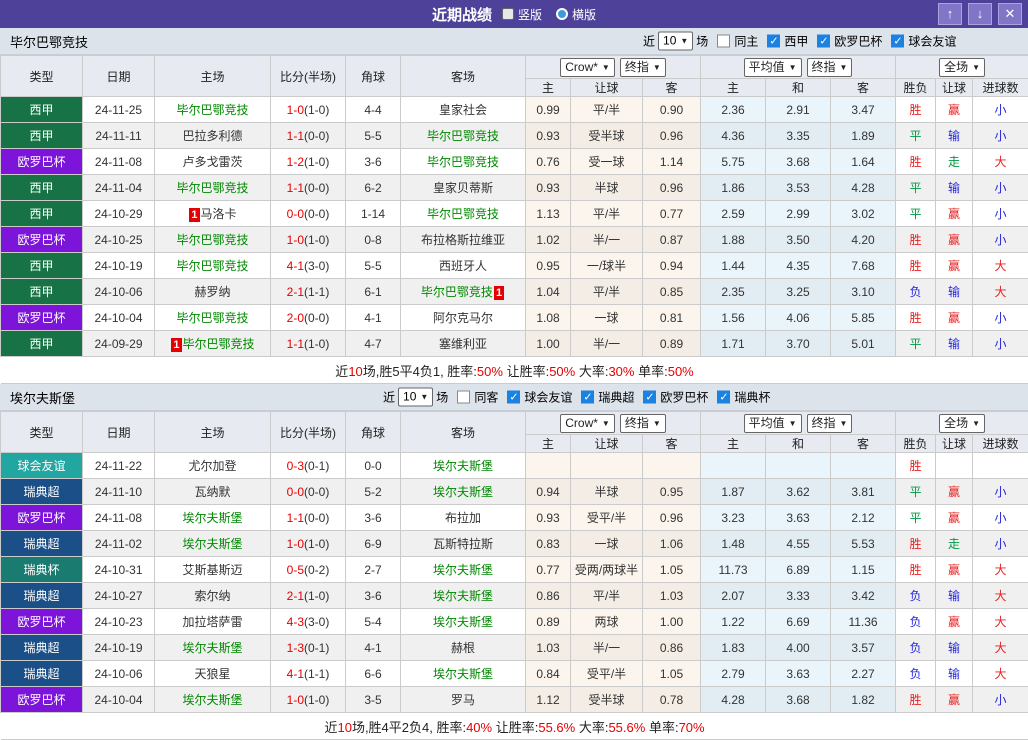  What do you see at coordinates (373, 188) in the screenshot?
I see `corner-cell: 6-2` at bounding box center [373, 188].